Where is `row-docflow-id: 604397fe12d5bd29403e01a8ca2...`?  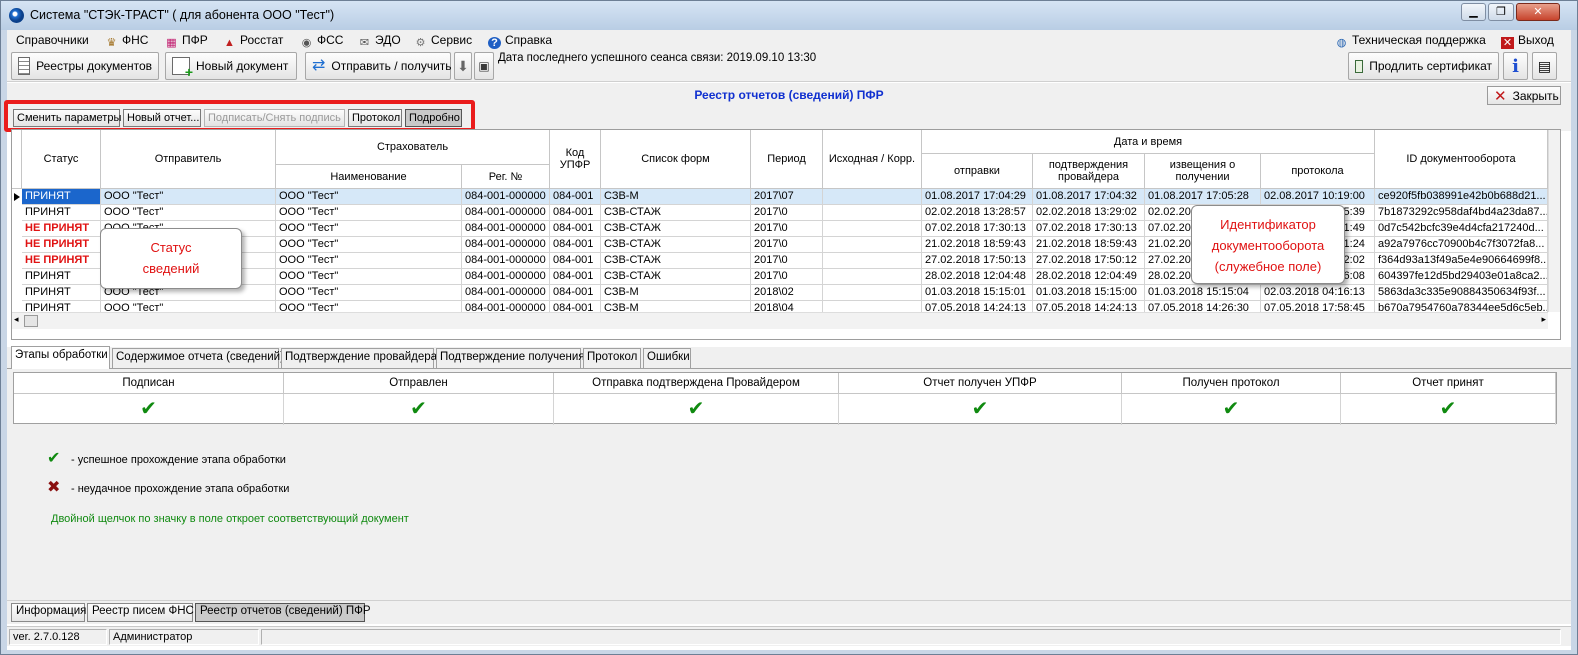
row-docflow-id: 604397fe12d5bd29403e01a8ca2... is located at coordinates (1461, 277).